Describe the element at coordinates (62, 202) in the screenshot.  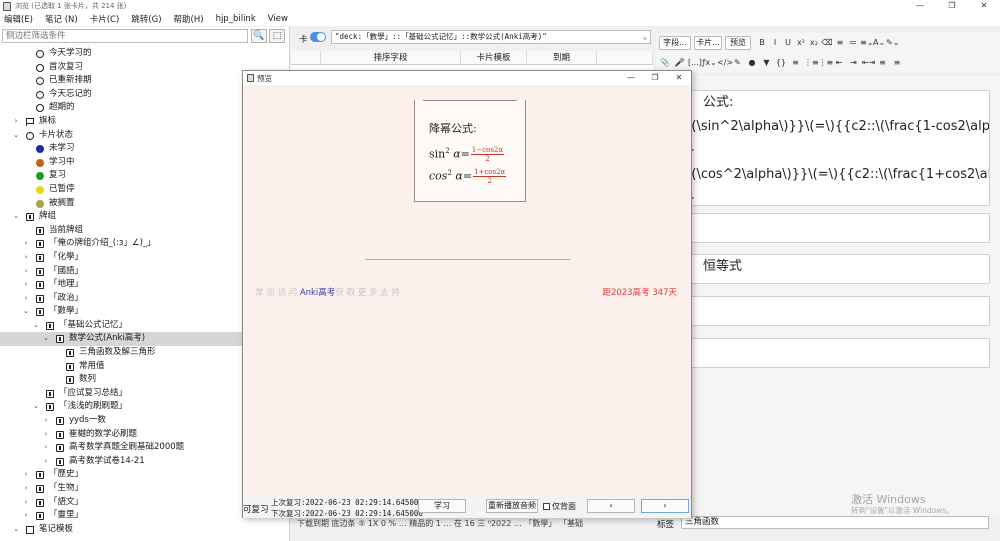
I see `sidebar-item-label: 被搁置` at that location.